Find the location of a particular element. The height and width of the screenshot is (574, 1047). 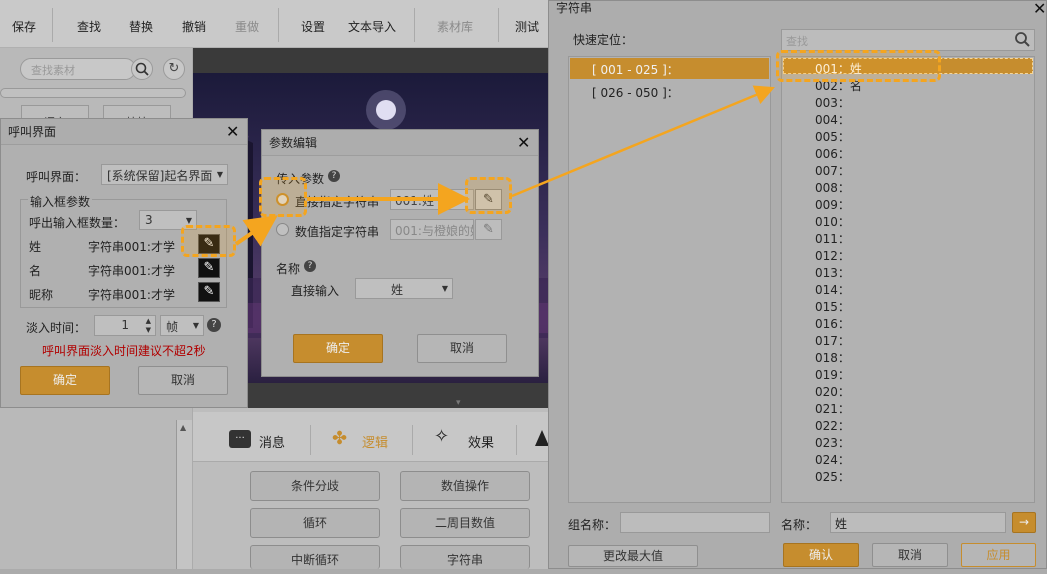

arrow-to-string-item is located at coordinates (643, 141).